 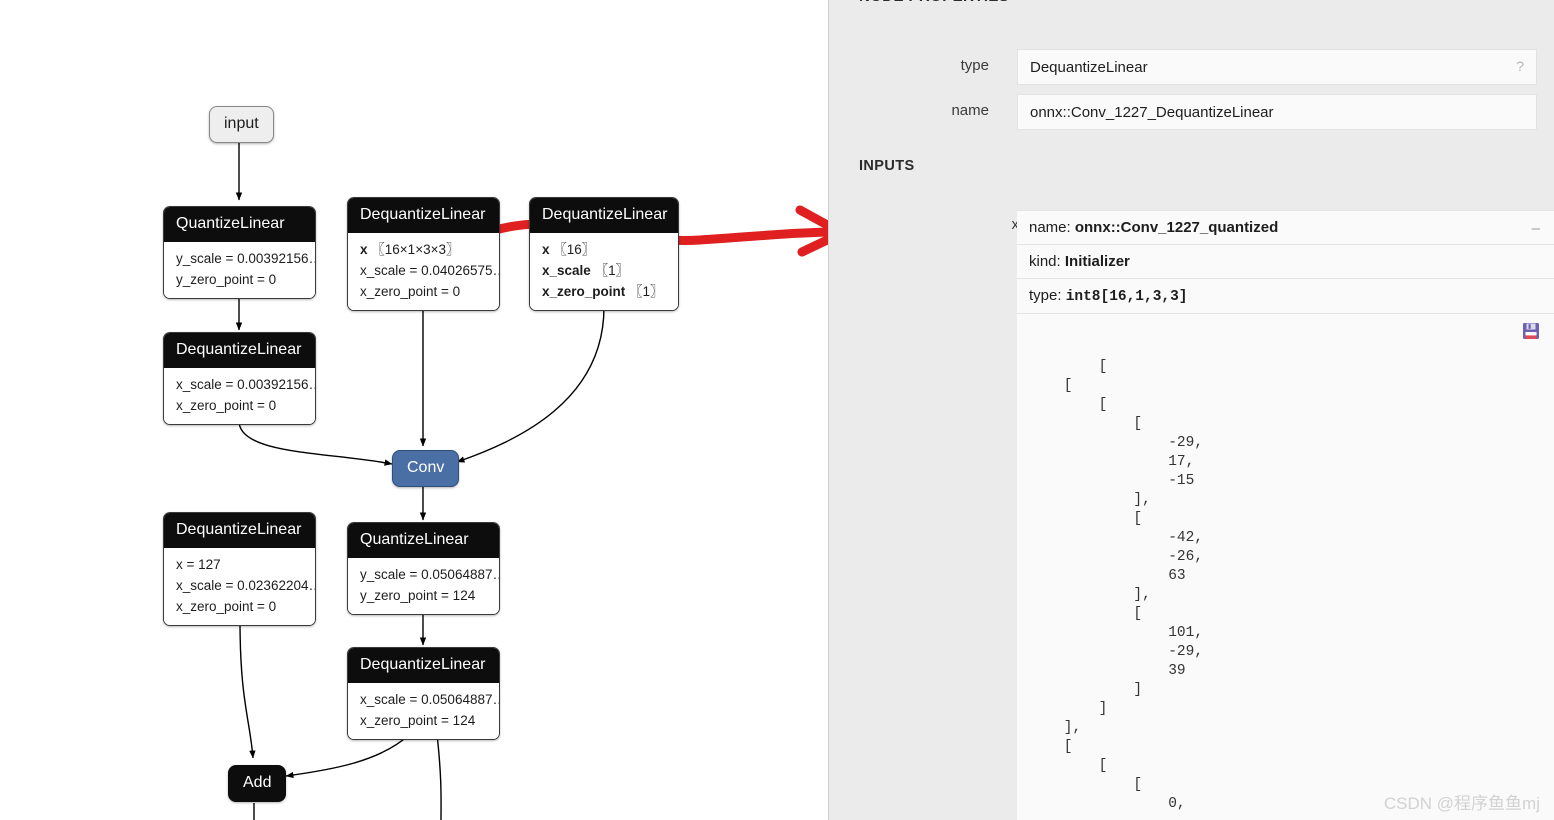 What do you see at coordinates (566, 270) in the screenshot?
I see `attr-key: x_scale` at bounding box center [566, 270].